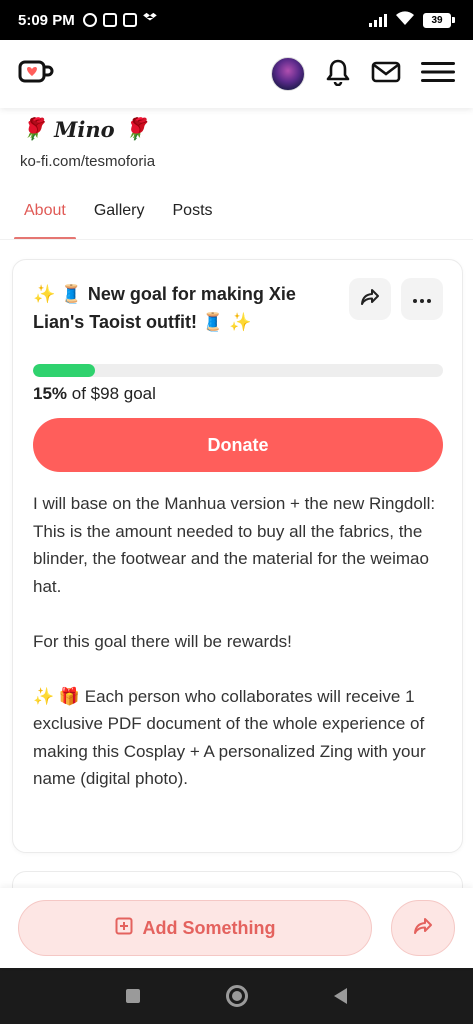 The width and height of the screenshot is (473, 1024). Describe the element at coordinates (50, 393) in the screenshot. I see `goal-percent: 15%` at that location.